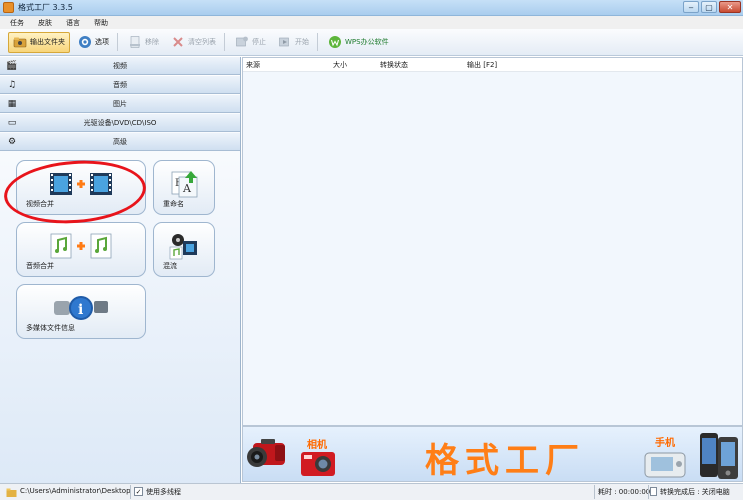  Describe the element at coordinates (47, 42) in the screenshot. I see `output-folder-label: 输出文件夹` at that location.